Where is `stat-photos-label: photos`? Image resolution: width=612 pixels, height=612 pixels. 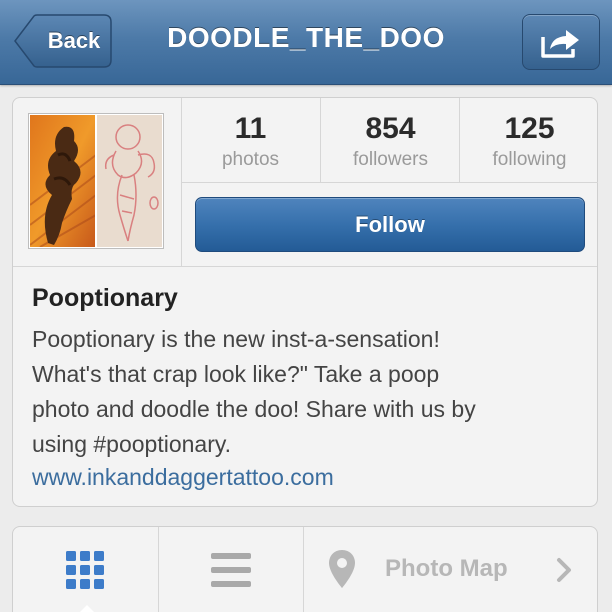
stat-photos-label: photos is located at coordinates (250, 159).